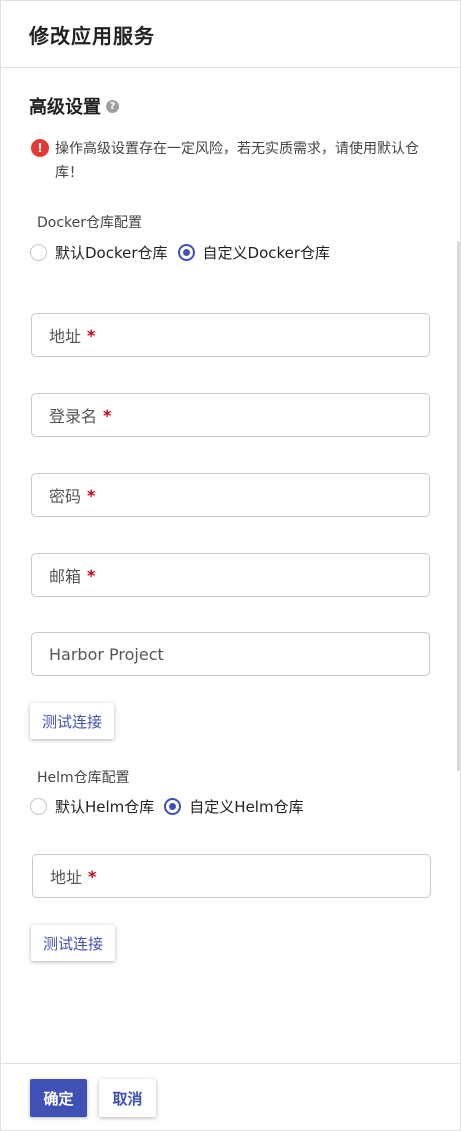  I want to click on cancel-button: 取消, so click(127, 1098).